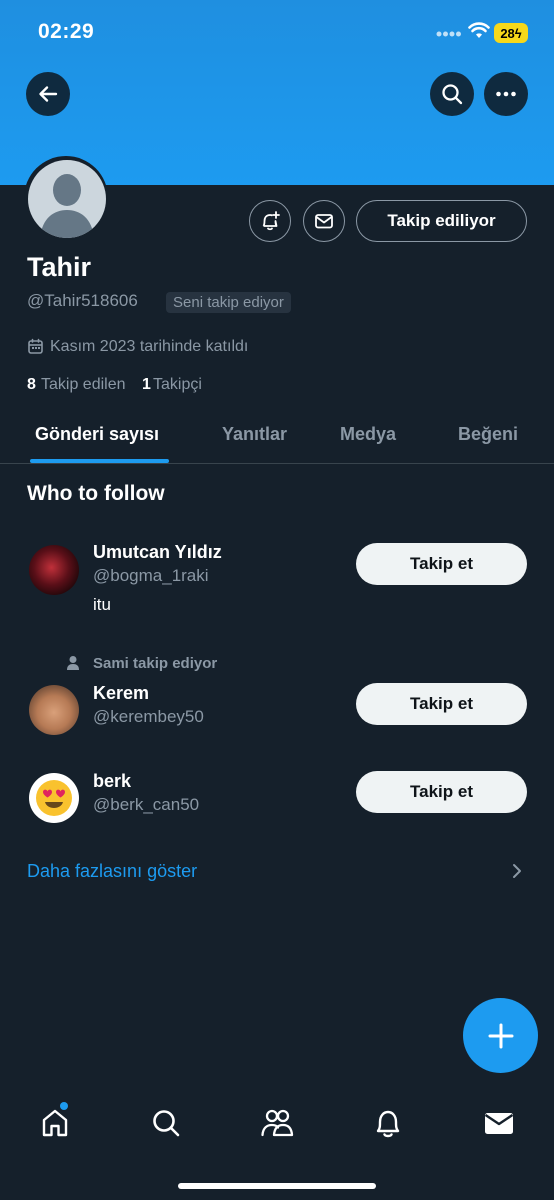 This screenshot has height=1200, width=554. What do you see at coordinates (254, 434) in the screenshot?
I see `tab-replies: Yanıtlar` at bounding box center [254, 434].